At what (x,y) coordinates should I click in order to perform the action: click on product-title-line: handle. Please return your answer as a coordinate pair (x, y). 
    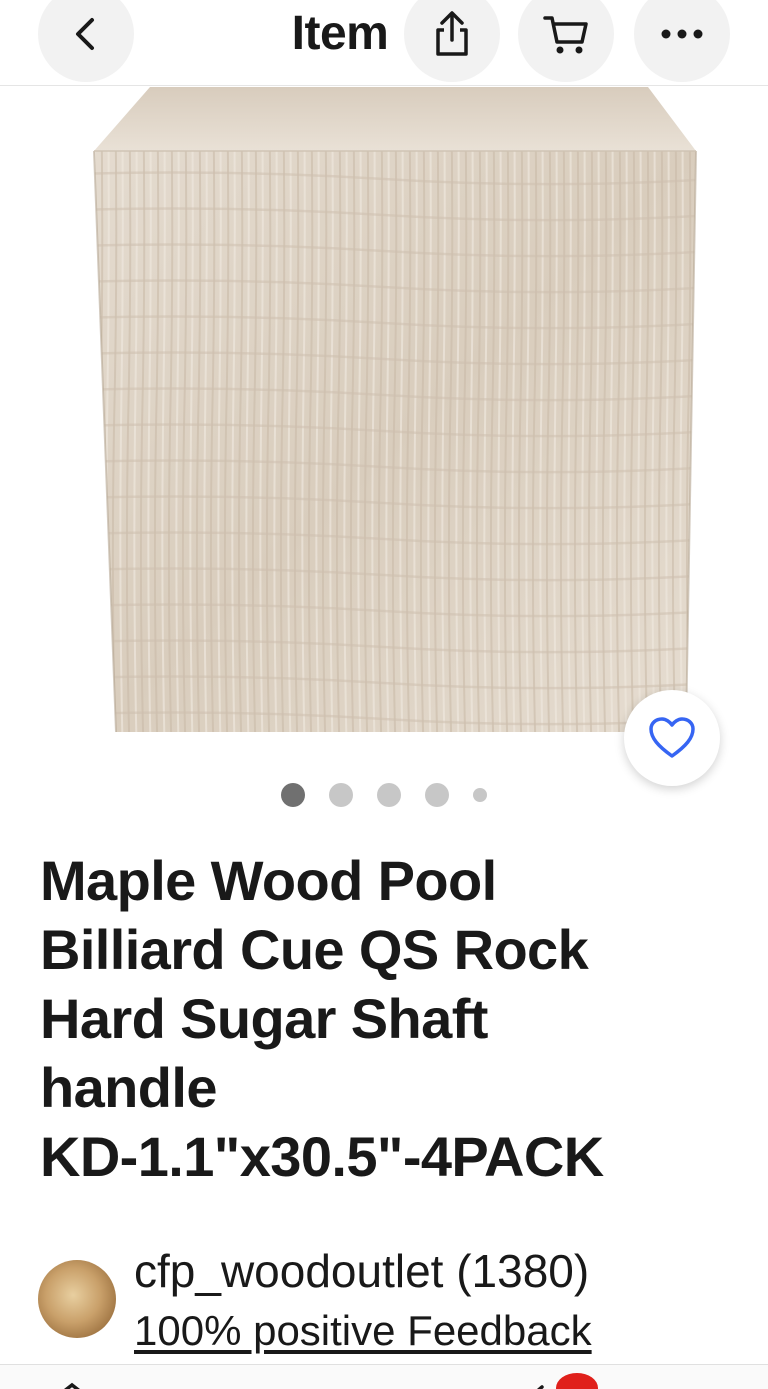
    Looking at the image, I should click on (128, 1087).